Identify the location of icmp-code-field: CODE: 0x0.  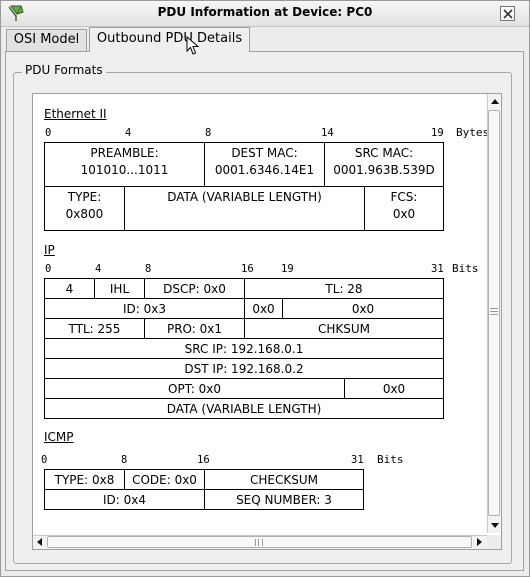
(164, 479).